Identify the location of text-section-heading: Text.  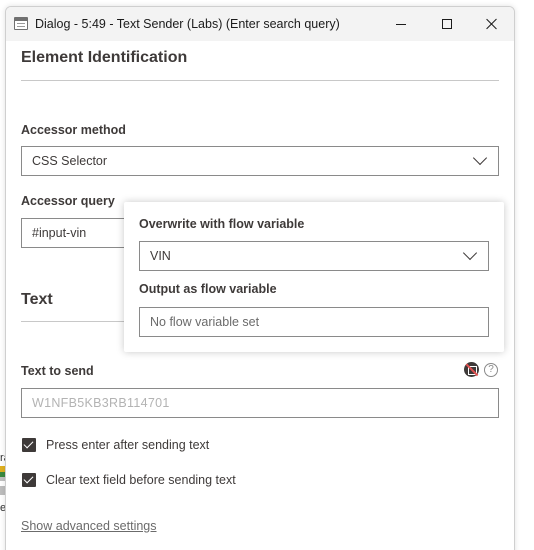
(37, 299).